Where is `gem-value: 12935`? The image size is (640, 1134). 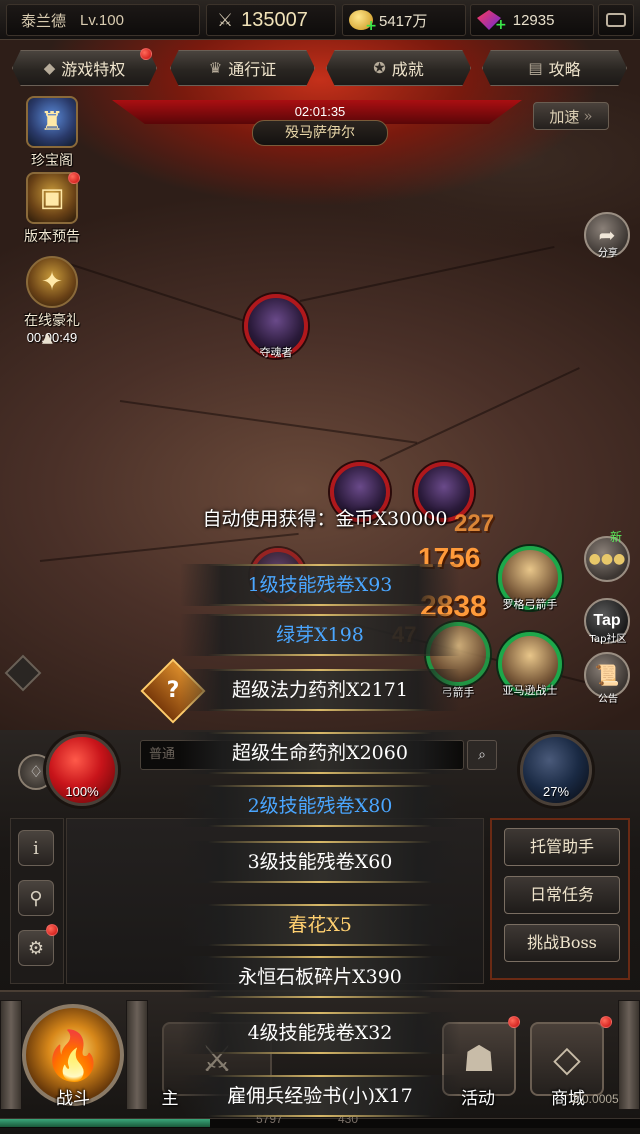 gem-value: 12935 is located at coordinates (533, 20).